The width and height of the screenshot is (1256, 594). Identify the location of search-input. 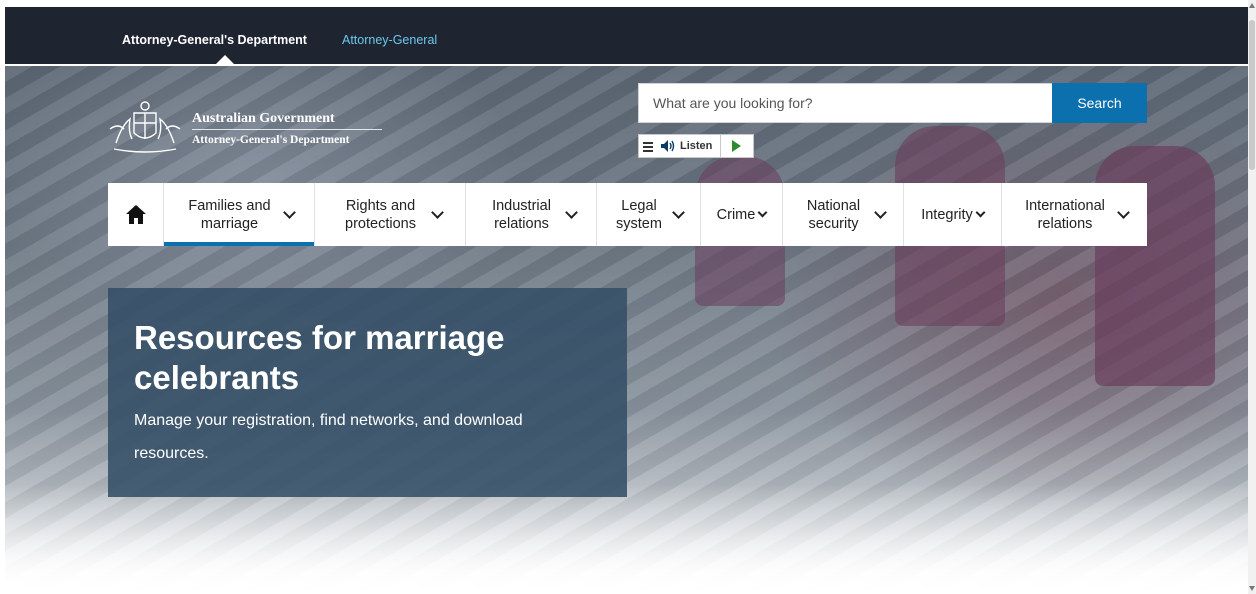
(845, 103).